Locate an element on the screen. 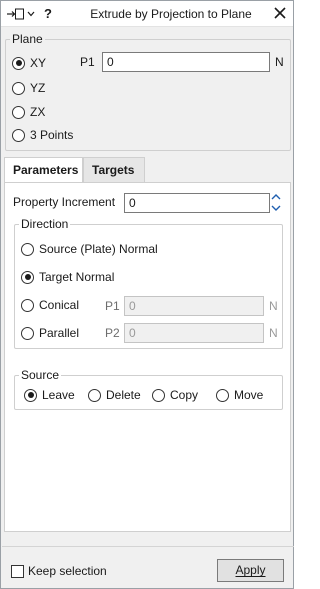 The image size is (320, 589). radio-label: XY is located at coordinates (38, 63).